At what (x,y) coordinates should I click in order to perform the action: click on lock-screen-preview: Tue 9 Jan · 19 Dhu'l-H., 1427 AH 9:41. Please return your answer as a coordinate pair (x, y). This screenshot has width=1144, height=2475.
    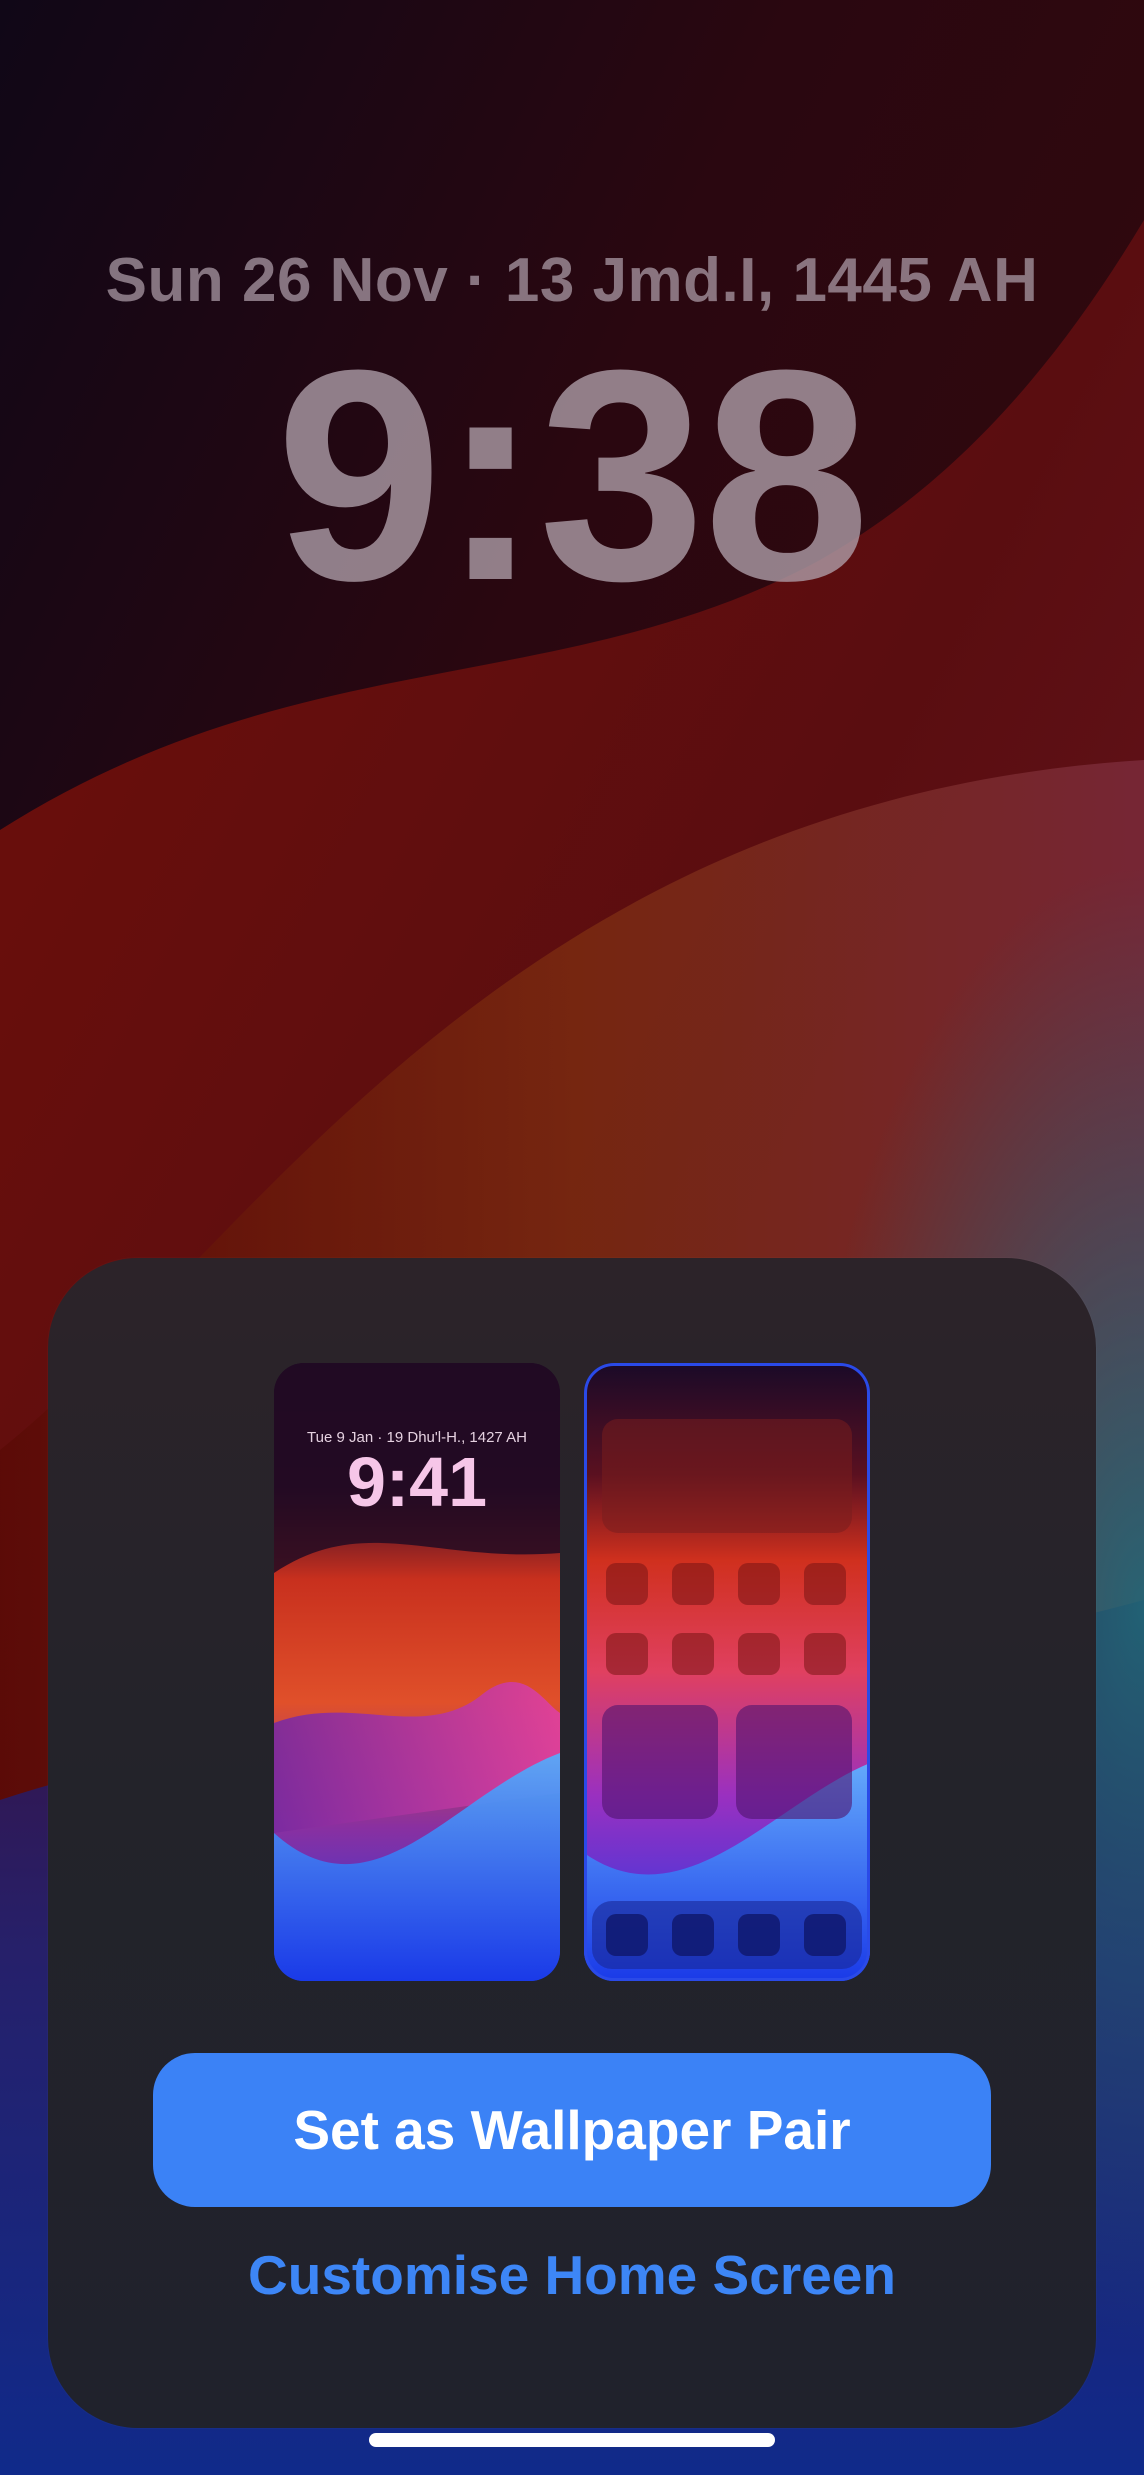
    Looking at the image, I should click on (417, 1672).